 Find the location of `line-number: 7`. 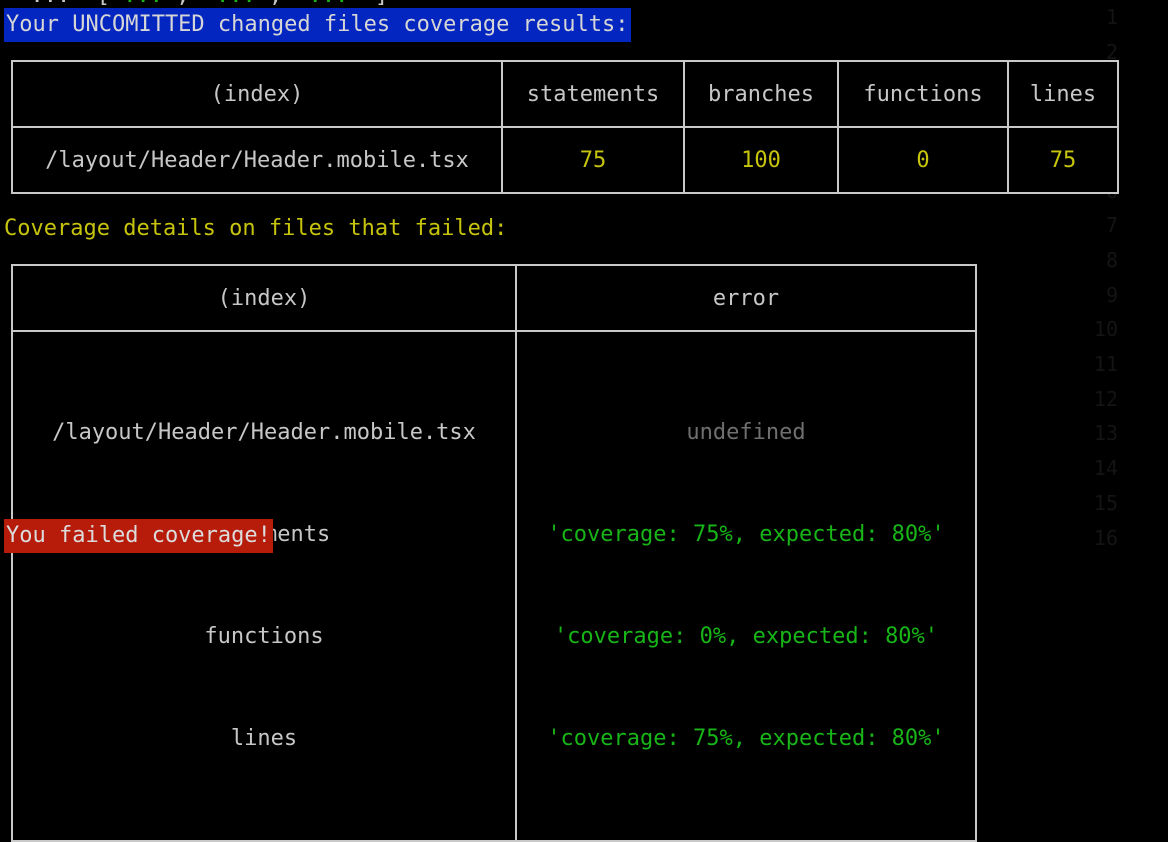

line-number: 7 is located at coordinates (1111, 225).